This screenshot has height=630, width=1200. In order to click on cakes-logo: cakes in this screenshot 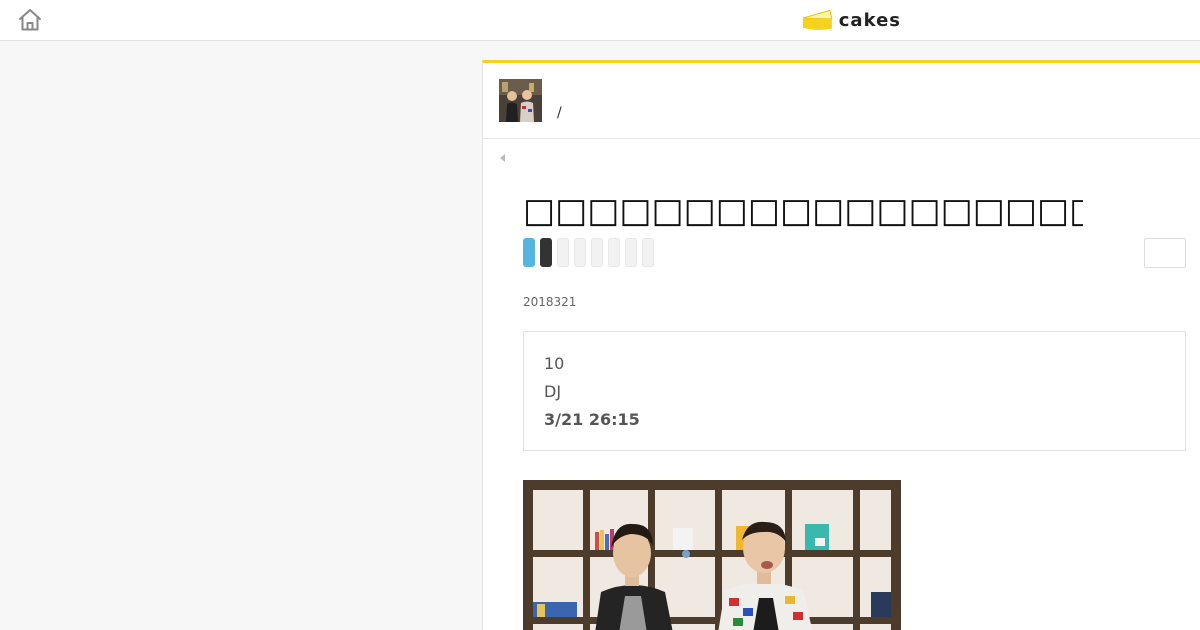, I will do `click(851, 20)`.